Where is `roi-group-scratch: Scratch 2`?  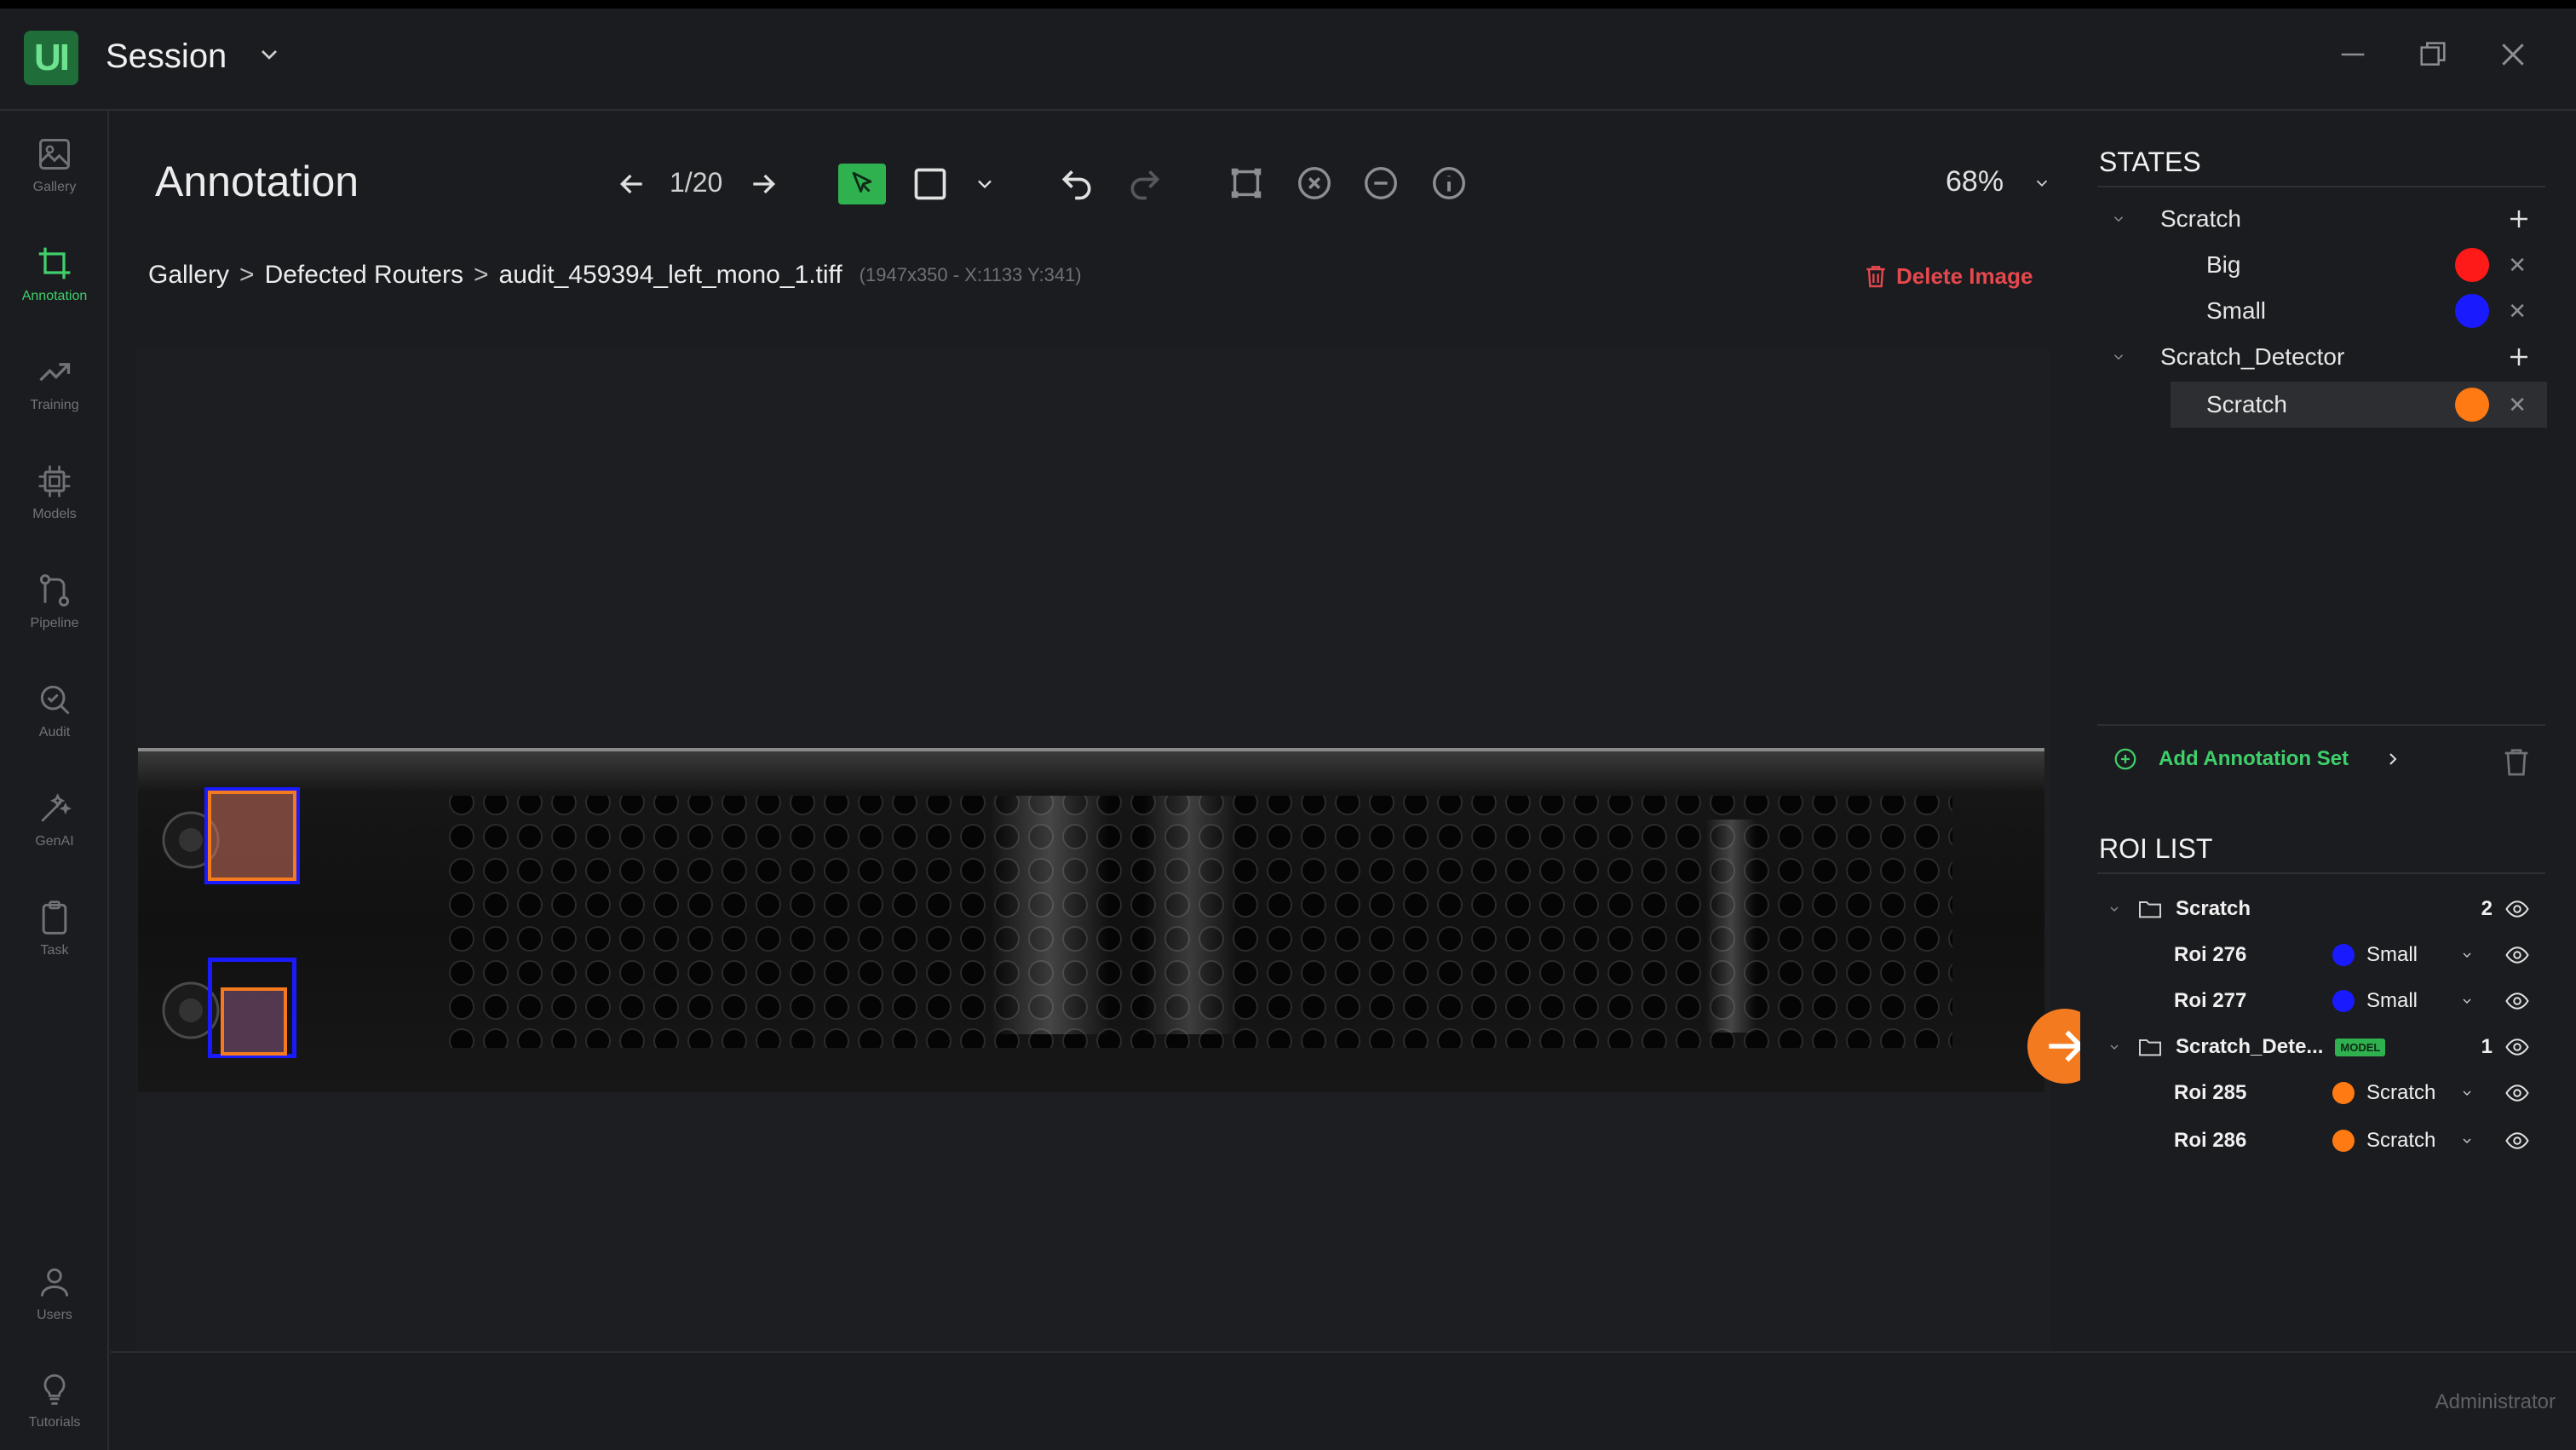 roi-group-scratch: Scratch 2 is located at coordinates (2312, 909).